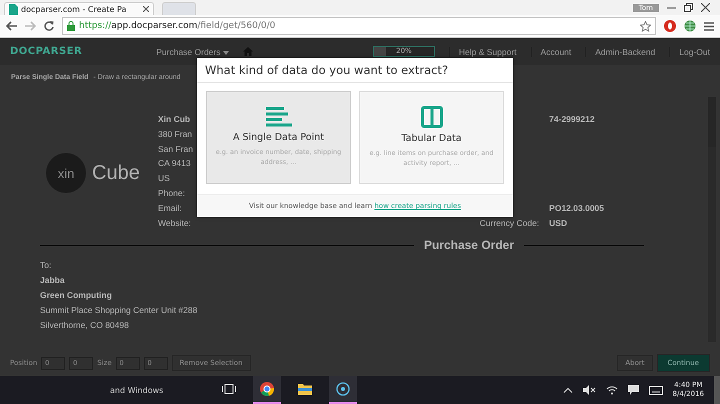  I want to click on back-arrow-icon, so click(11, 26).